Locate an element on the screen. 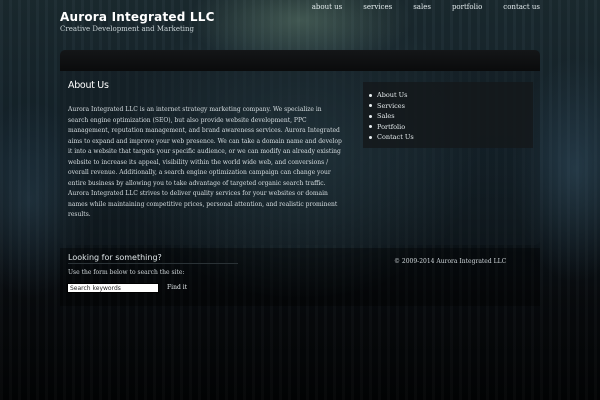  sidebar-item-about-us: About Us is located at coordinates (391, 95).